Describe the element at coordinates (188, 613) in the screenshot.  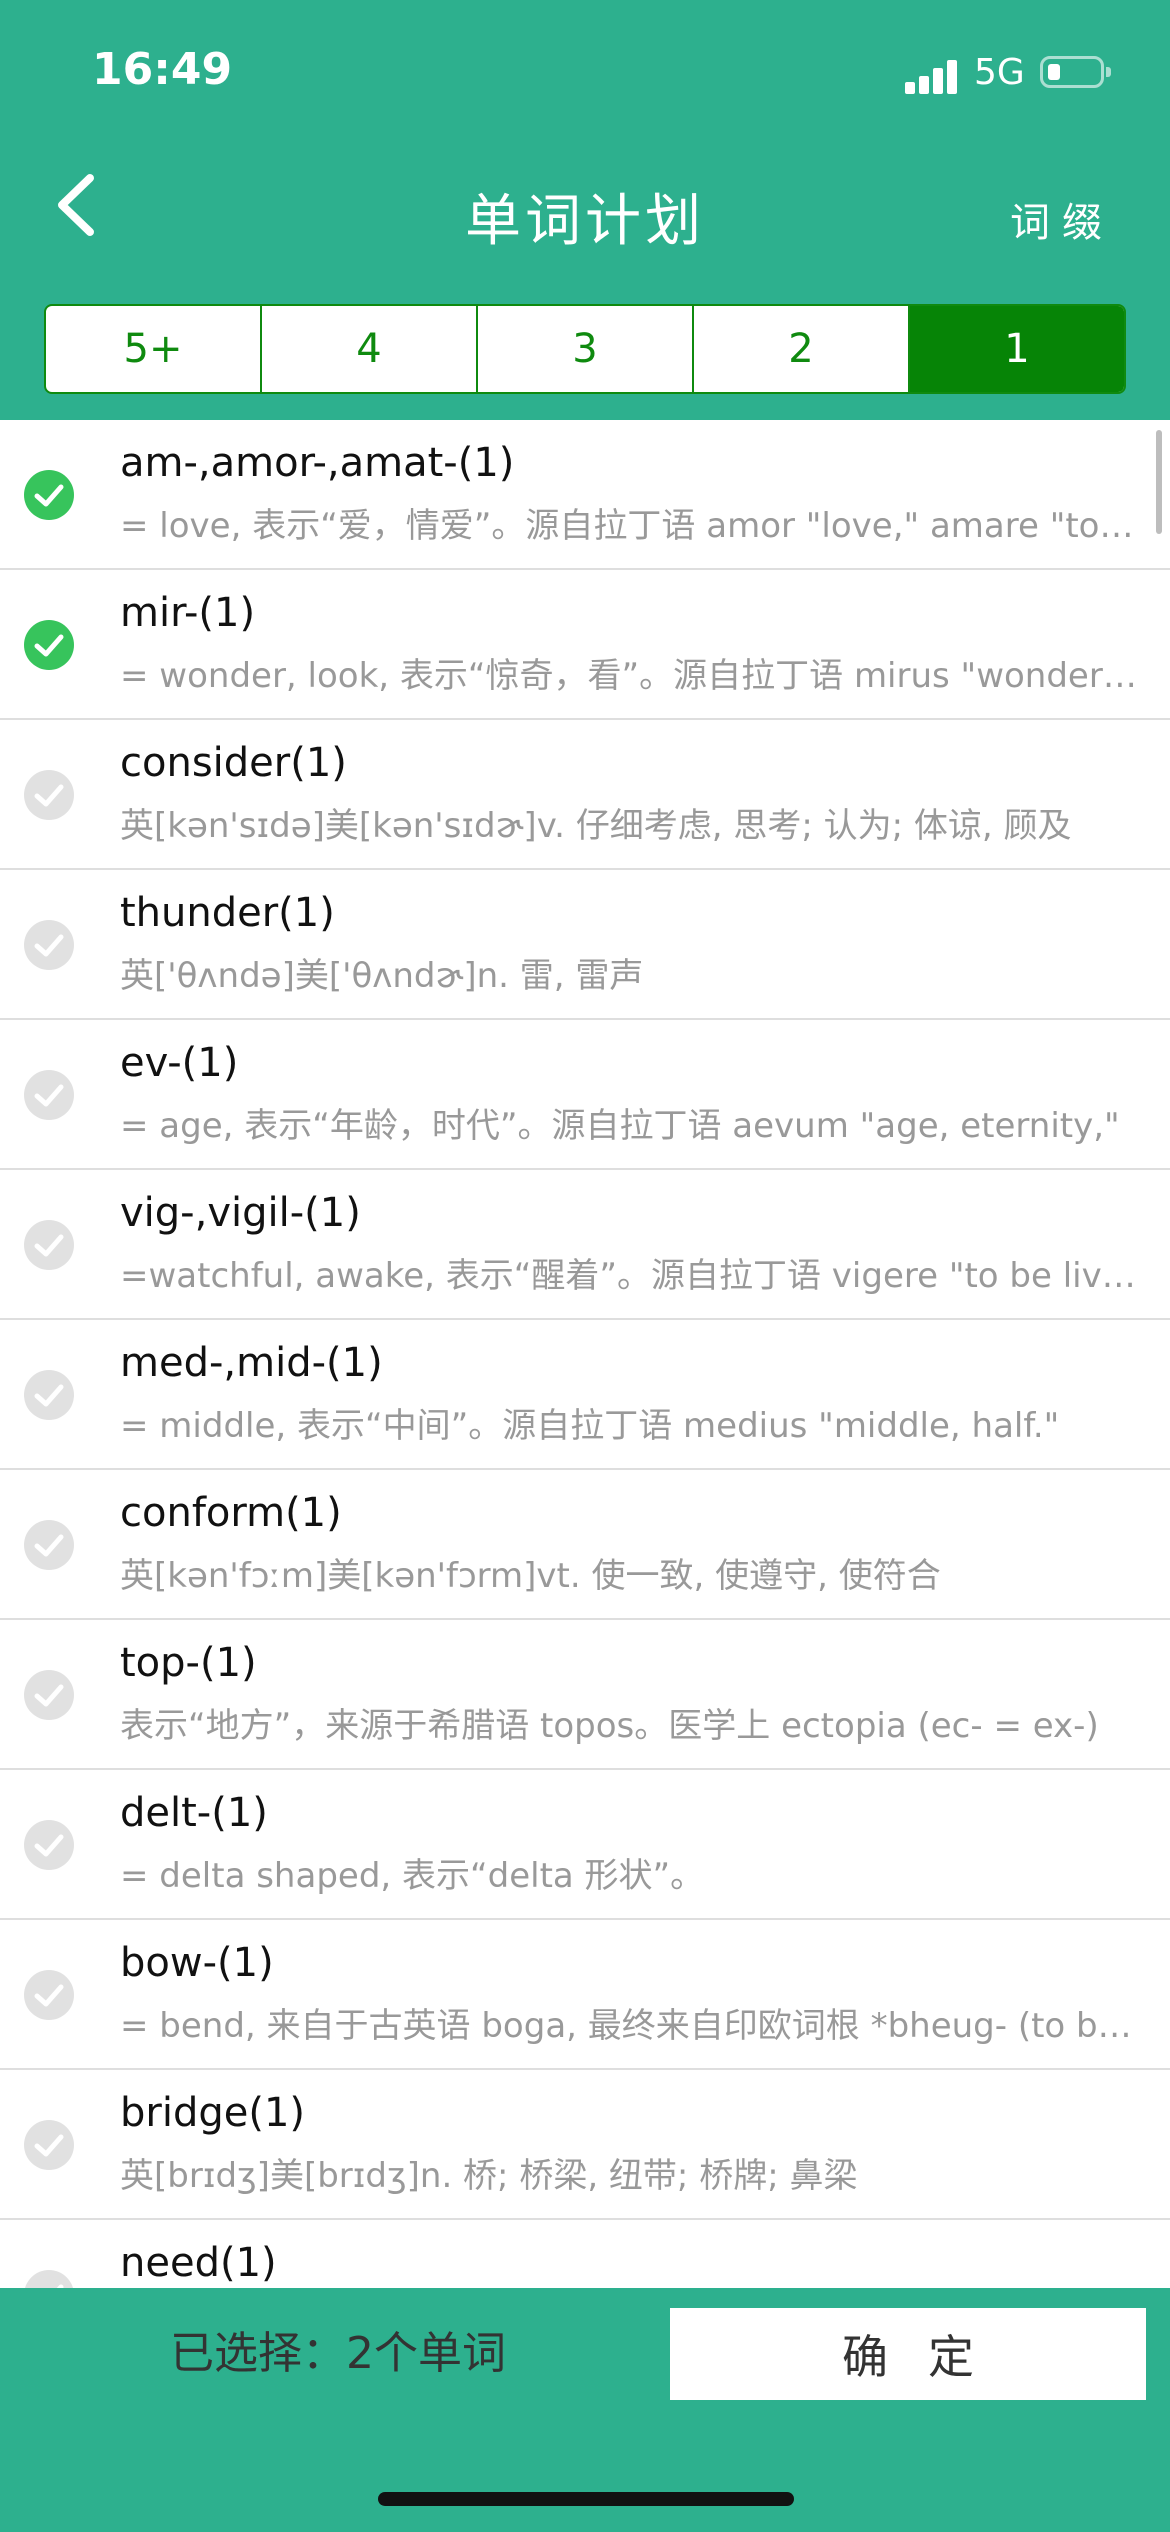
I see `item-word: mir-(1)` at that location.